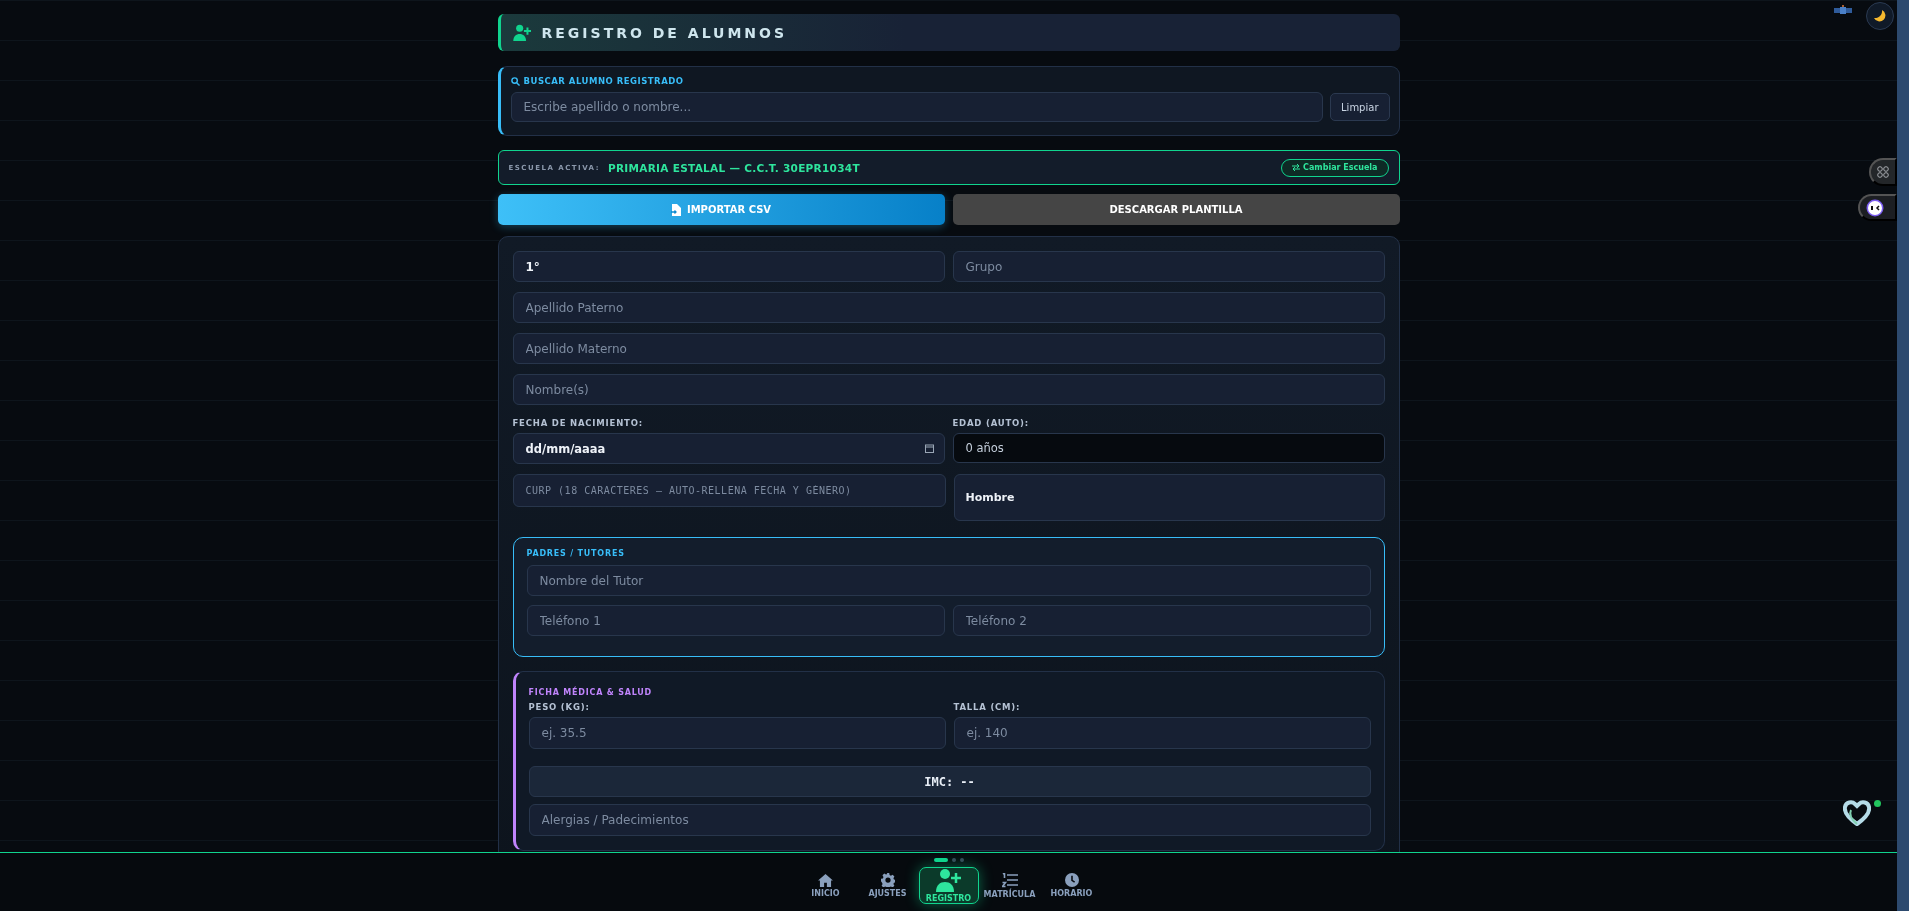 The image size is (1909, 911). Describe the element at coordinates (949, 820) in the screenshot. I see `allergies-field: Alergias / Padecimientos` at that location.